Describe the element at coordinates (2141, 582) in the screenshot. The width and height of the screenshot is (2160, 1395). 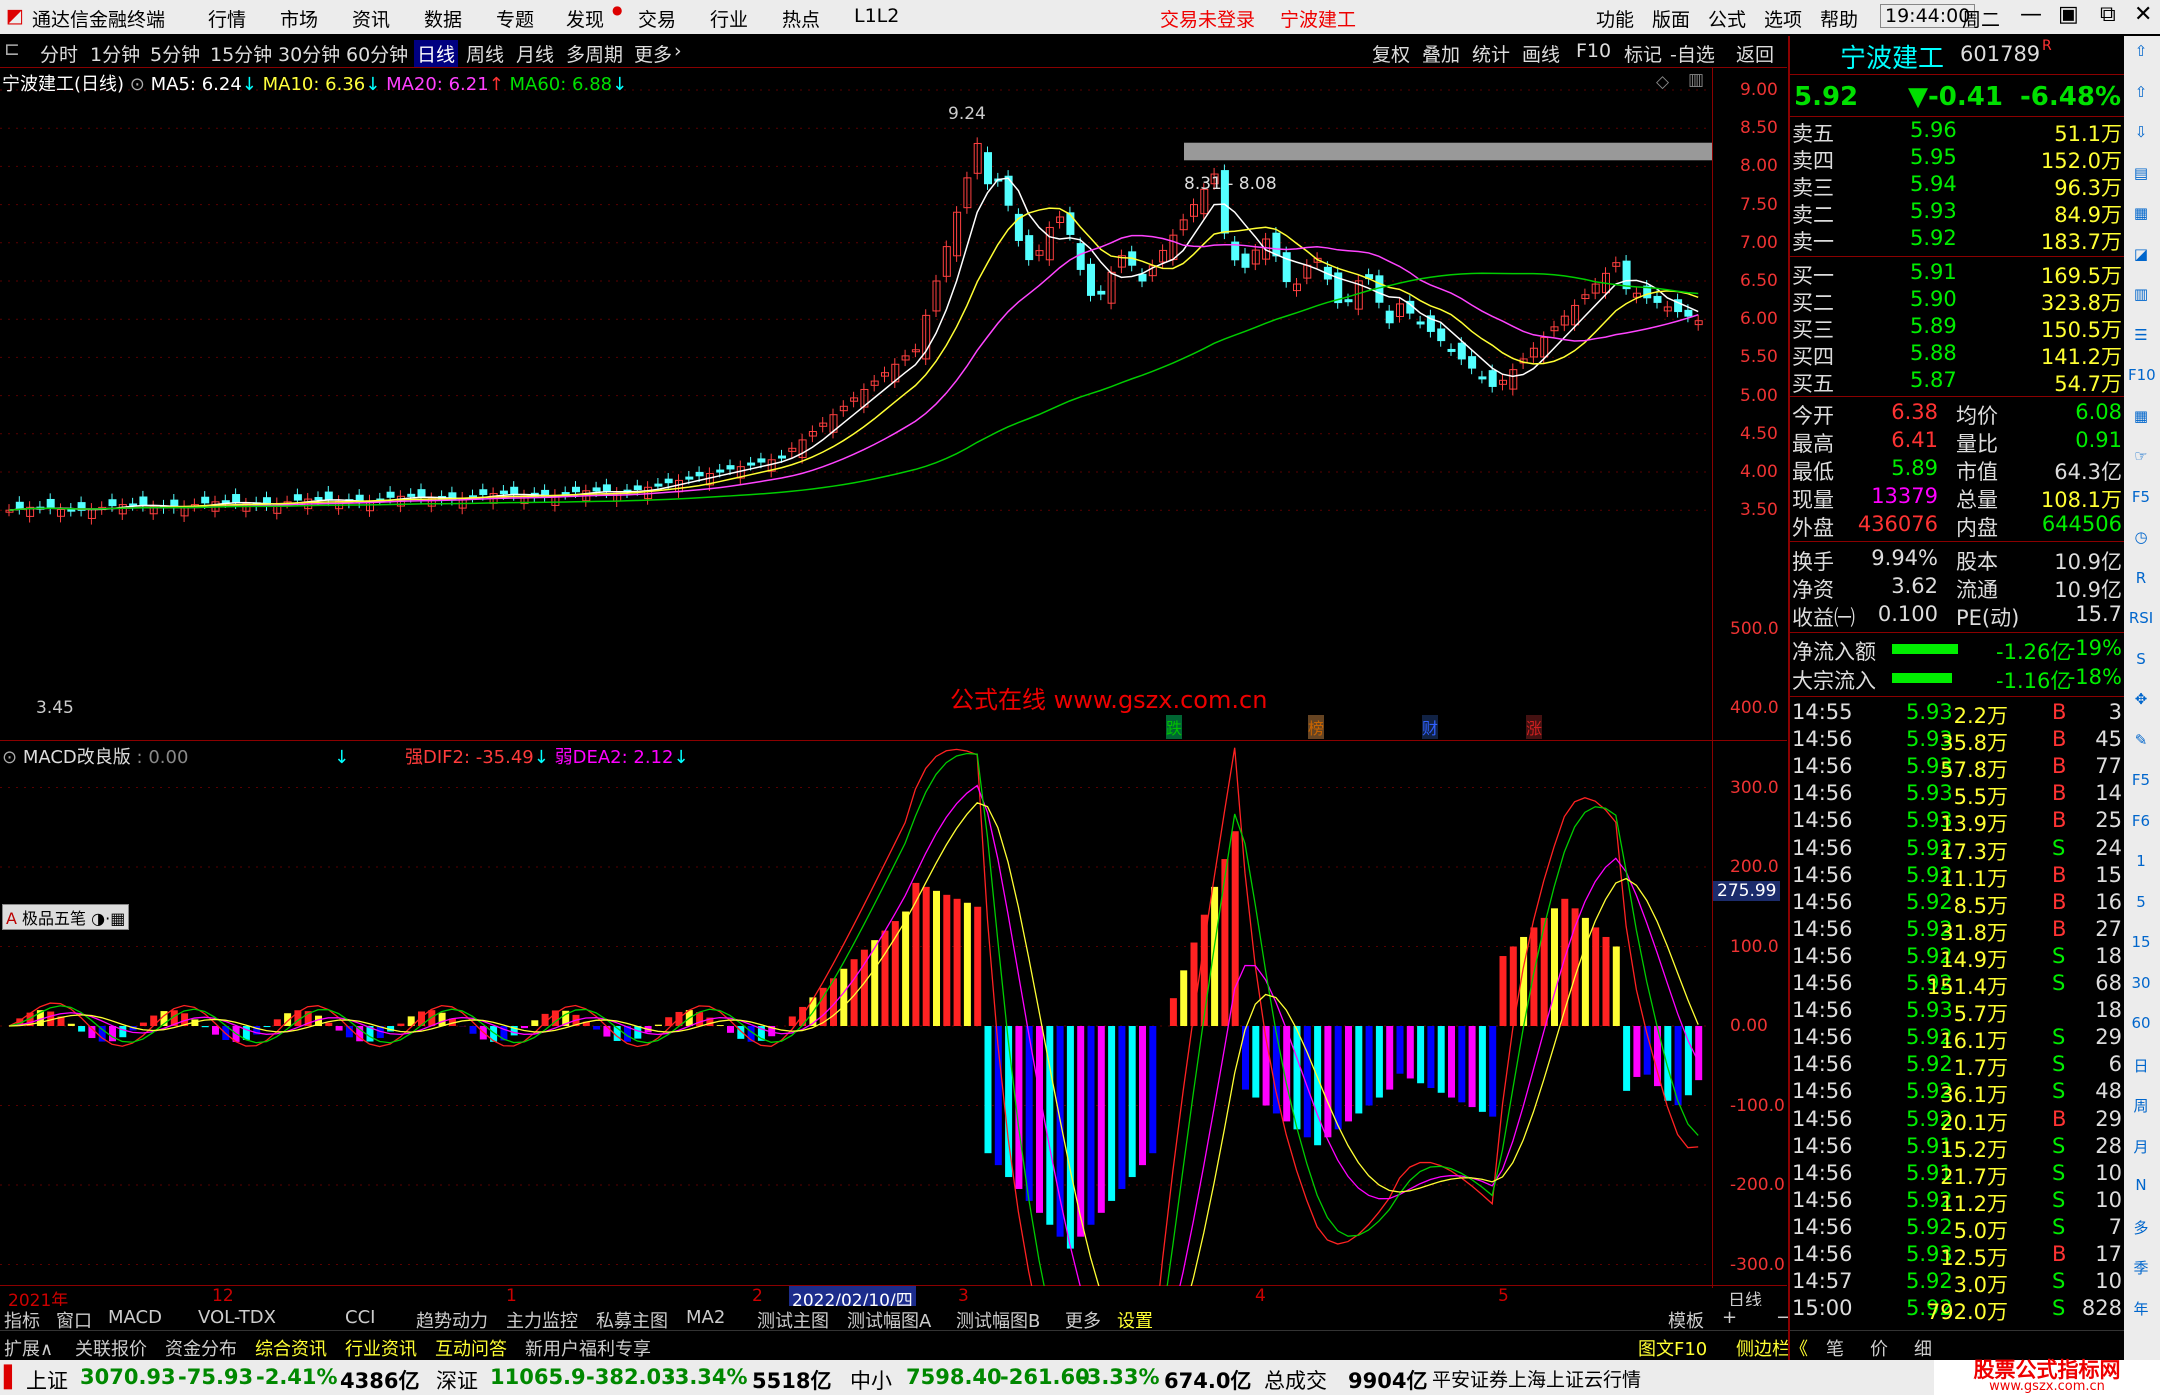
I see `R-icon: R` at that location.